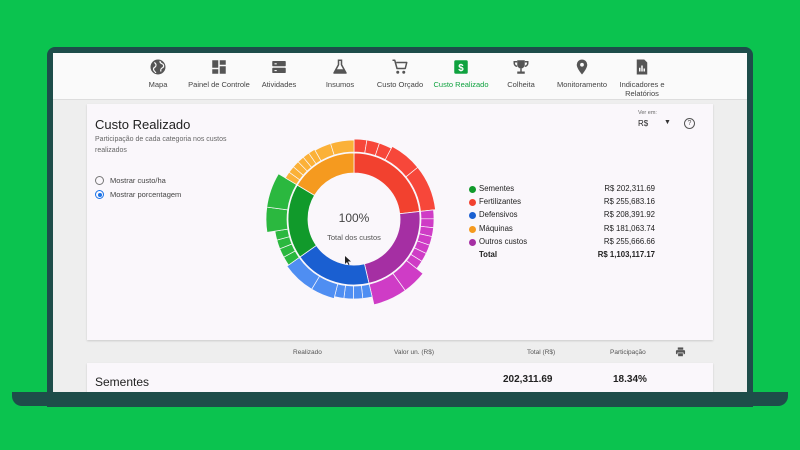  Describe the element at coordinates (99, 180) in the screenshot. I see `radio-unchecked-icon` at that location.